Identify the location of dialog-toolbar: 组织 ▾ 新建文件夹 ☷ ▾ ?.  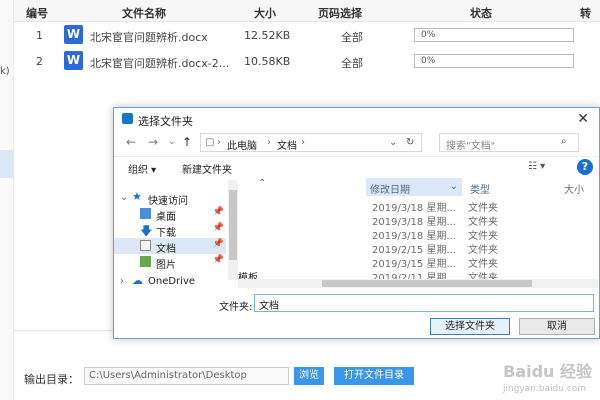
(356, 167).